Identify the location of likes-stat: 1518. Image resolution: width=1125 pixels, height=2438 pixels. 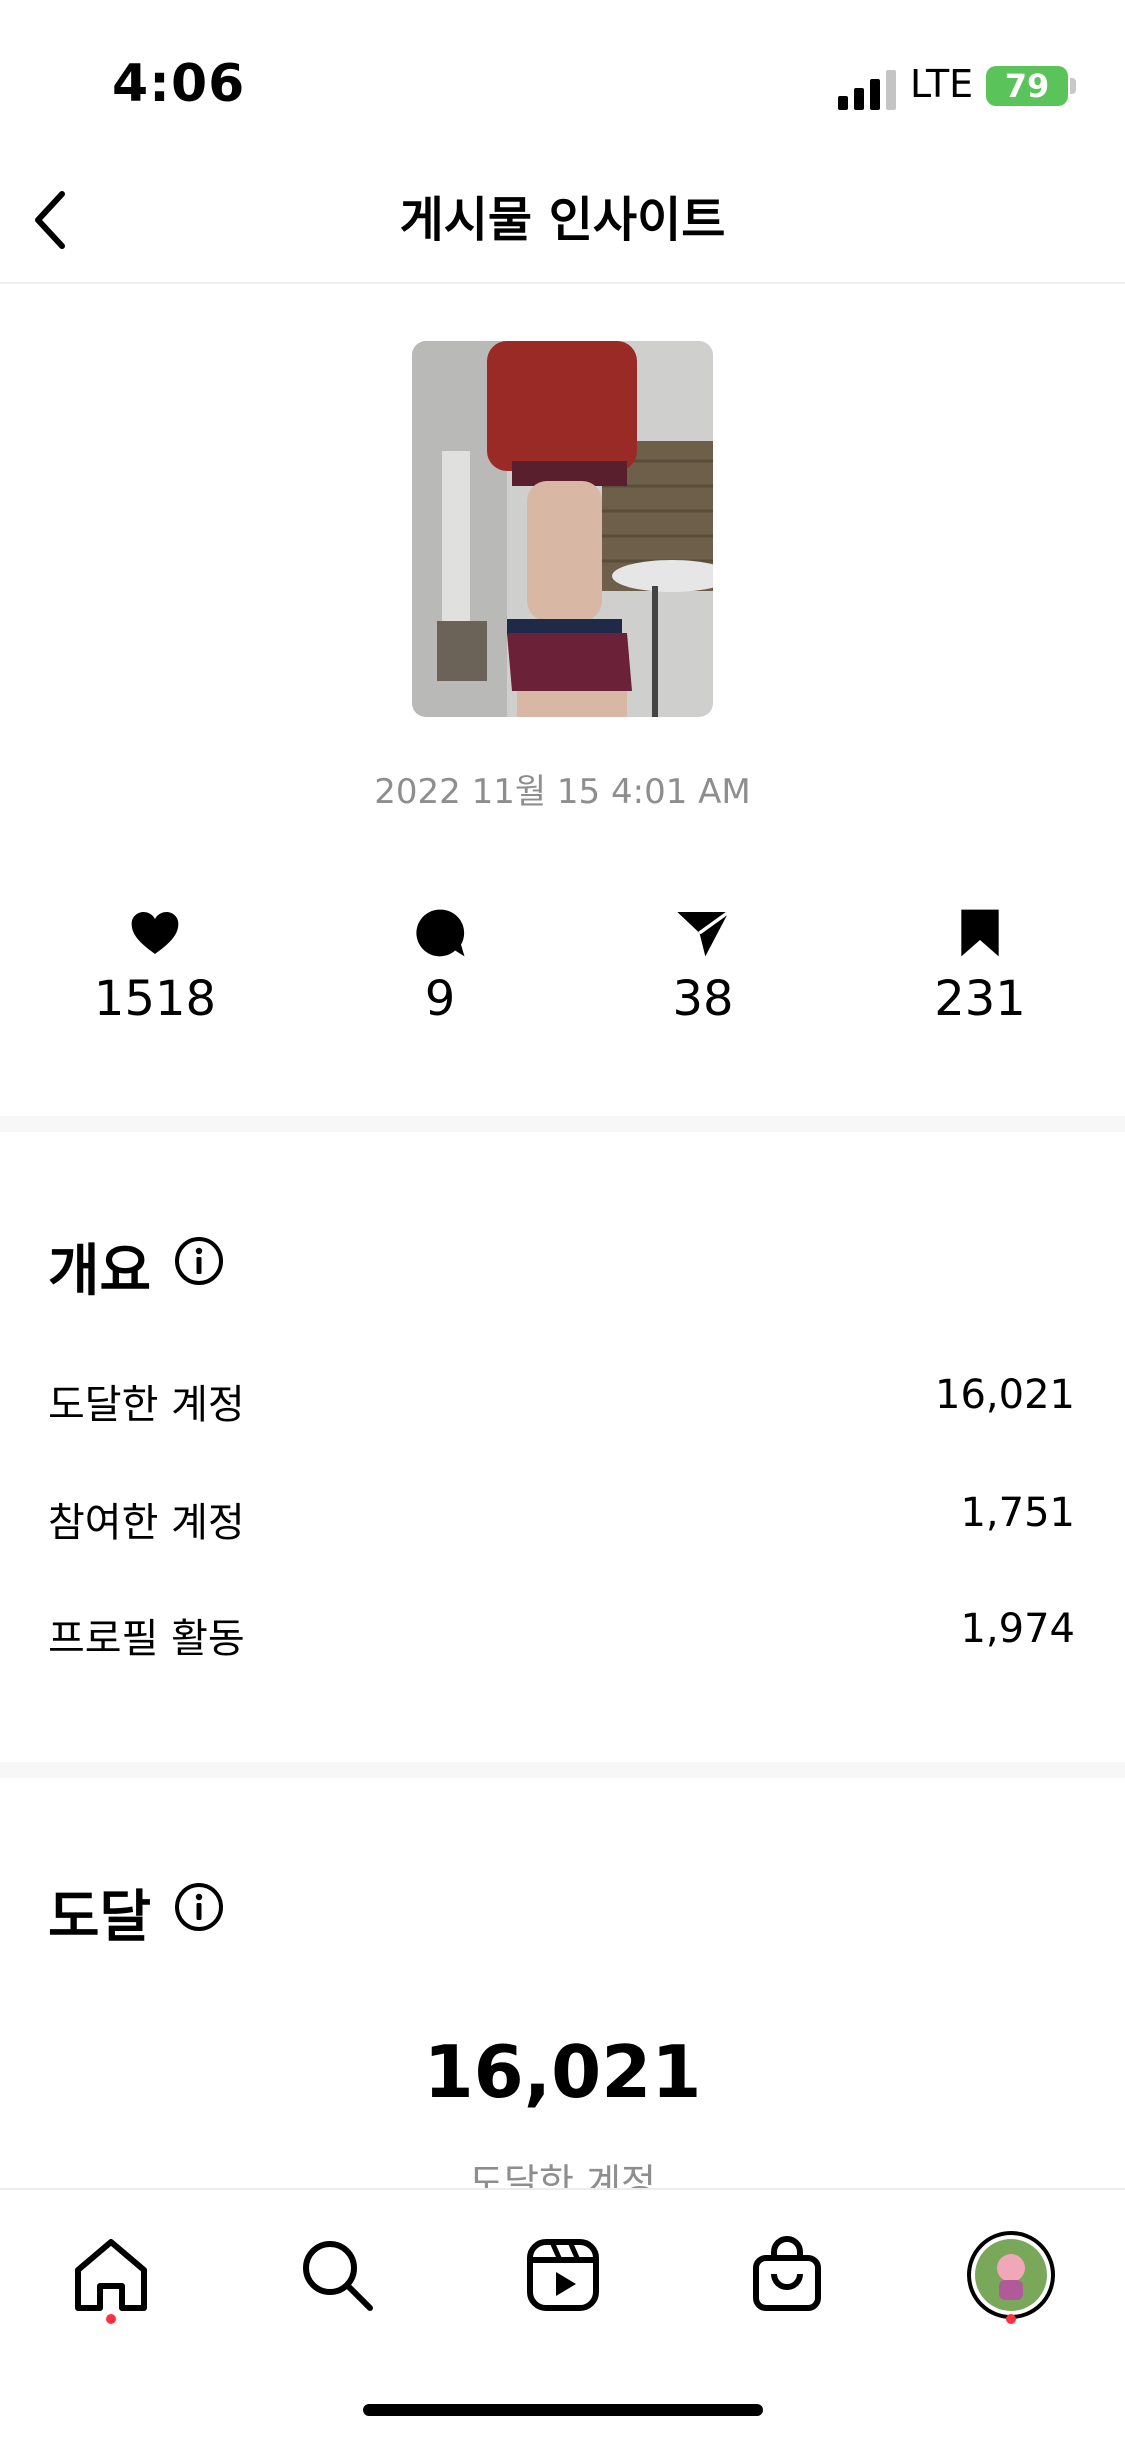
(155, 966).